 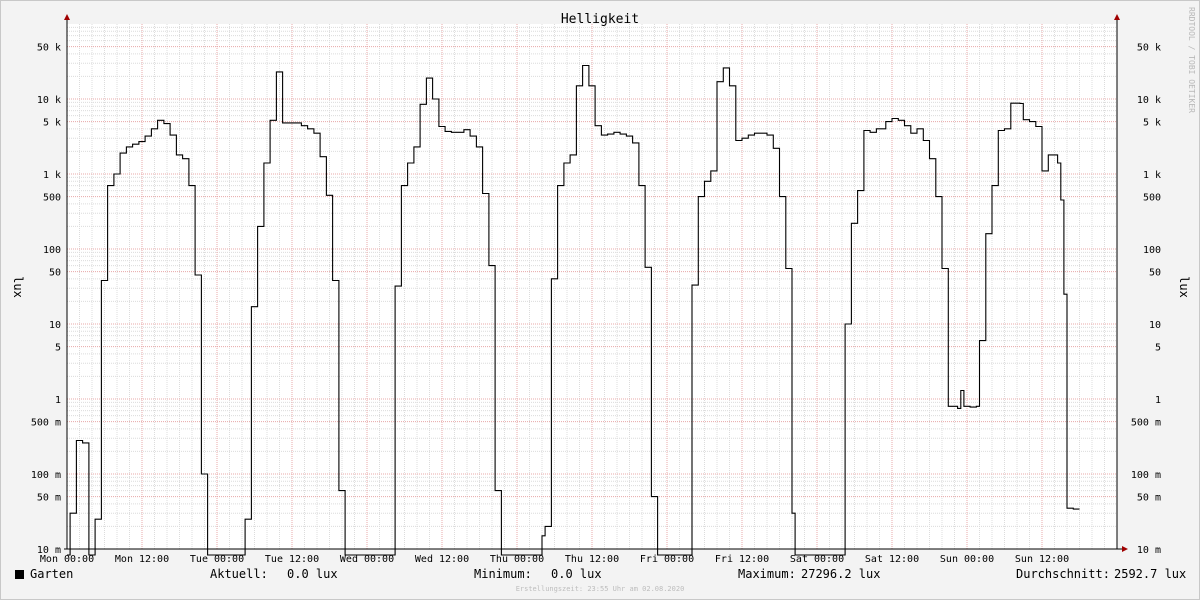 I want to click on x-tick-label: Wed 12:00, so click(x=442, y=559).